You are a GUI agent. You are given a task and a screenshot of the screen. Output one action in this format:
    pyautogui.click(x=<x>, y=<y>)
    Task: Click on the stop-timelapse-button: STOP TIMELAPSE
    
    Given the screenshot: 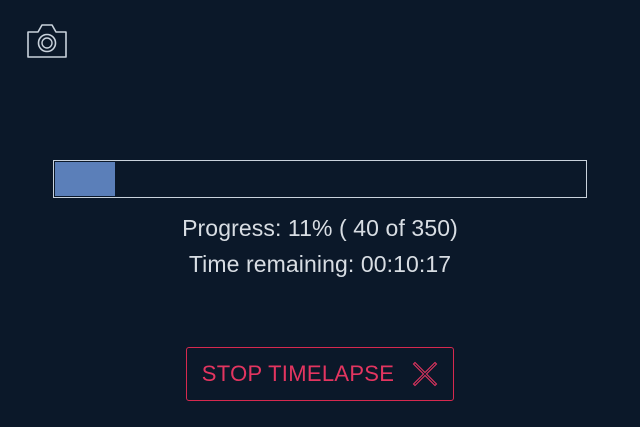 What is the action you would take?
    pyautogui.click(x=320, y=374)
    